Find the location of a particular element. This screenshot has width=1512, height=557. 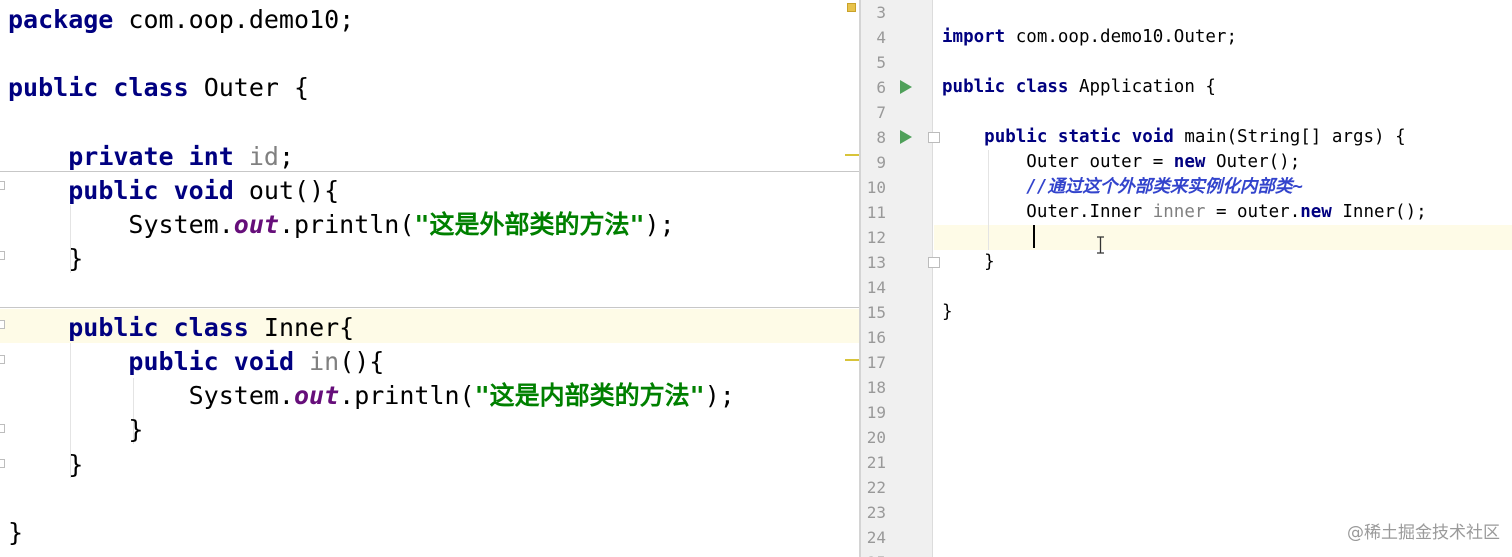

code-token: Outer(); is located at coordinates (1253, 162).